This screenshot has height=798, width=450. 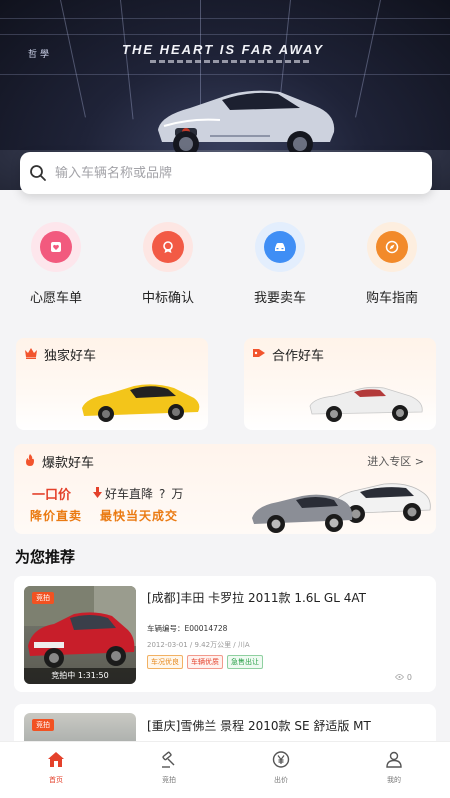 I want to click on exclusive-cars-card: 独家好车, so click(x=112, y=384).